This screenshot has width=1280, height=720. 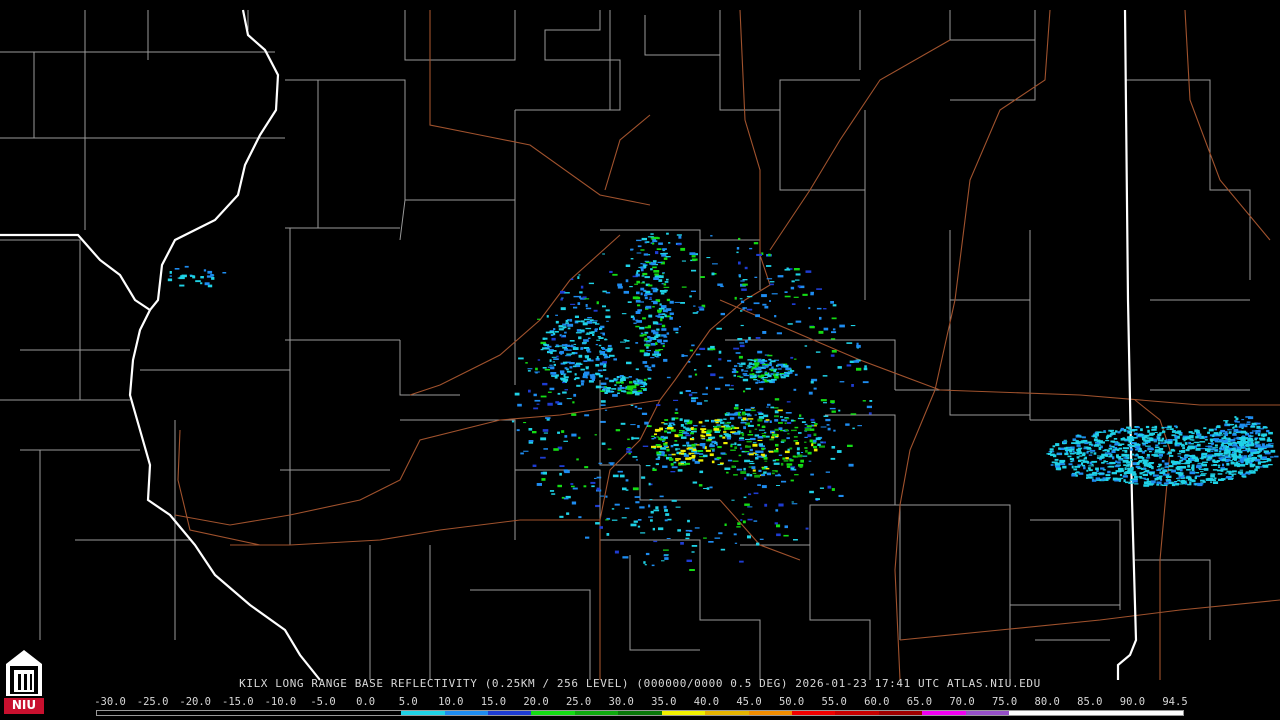 I want to click on colorbar-tick: 70.0, so click(x=962, y=702).